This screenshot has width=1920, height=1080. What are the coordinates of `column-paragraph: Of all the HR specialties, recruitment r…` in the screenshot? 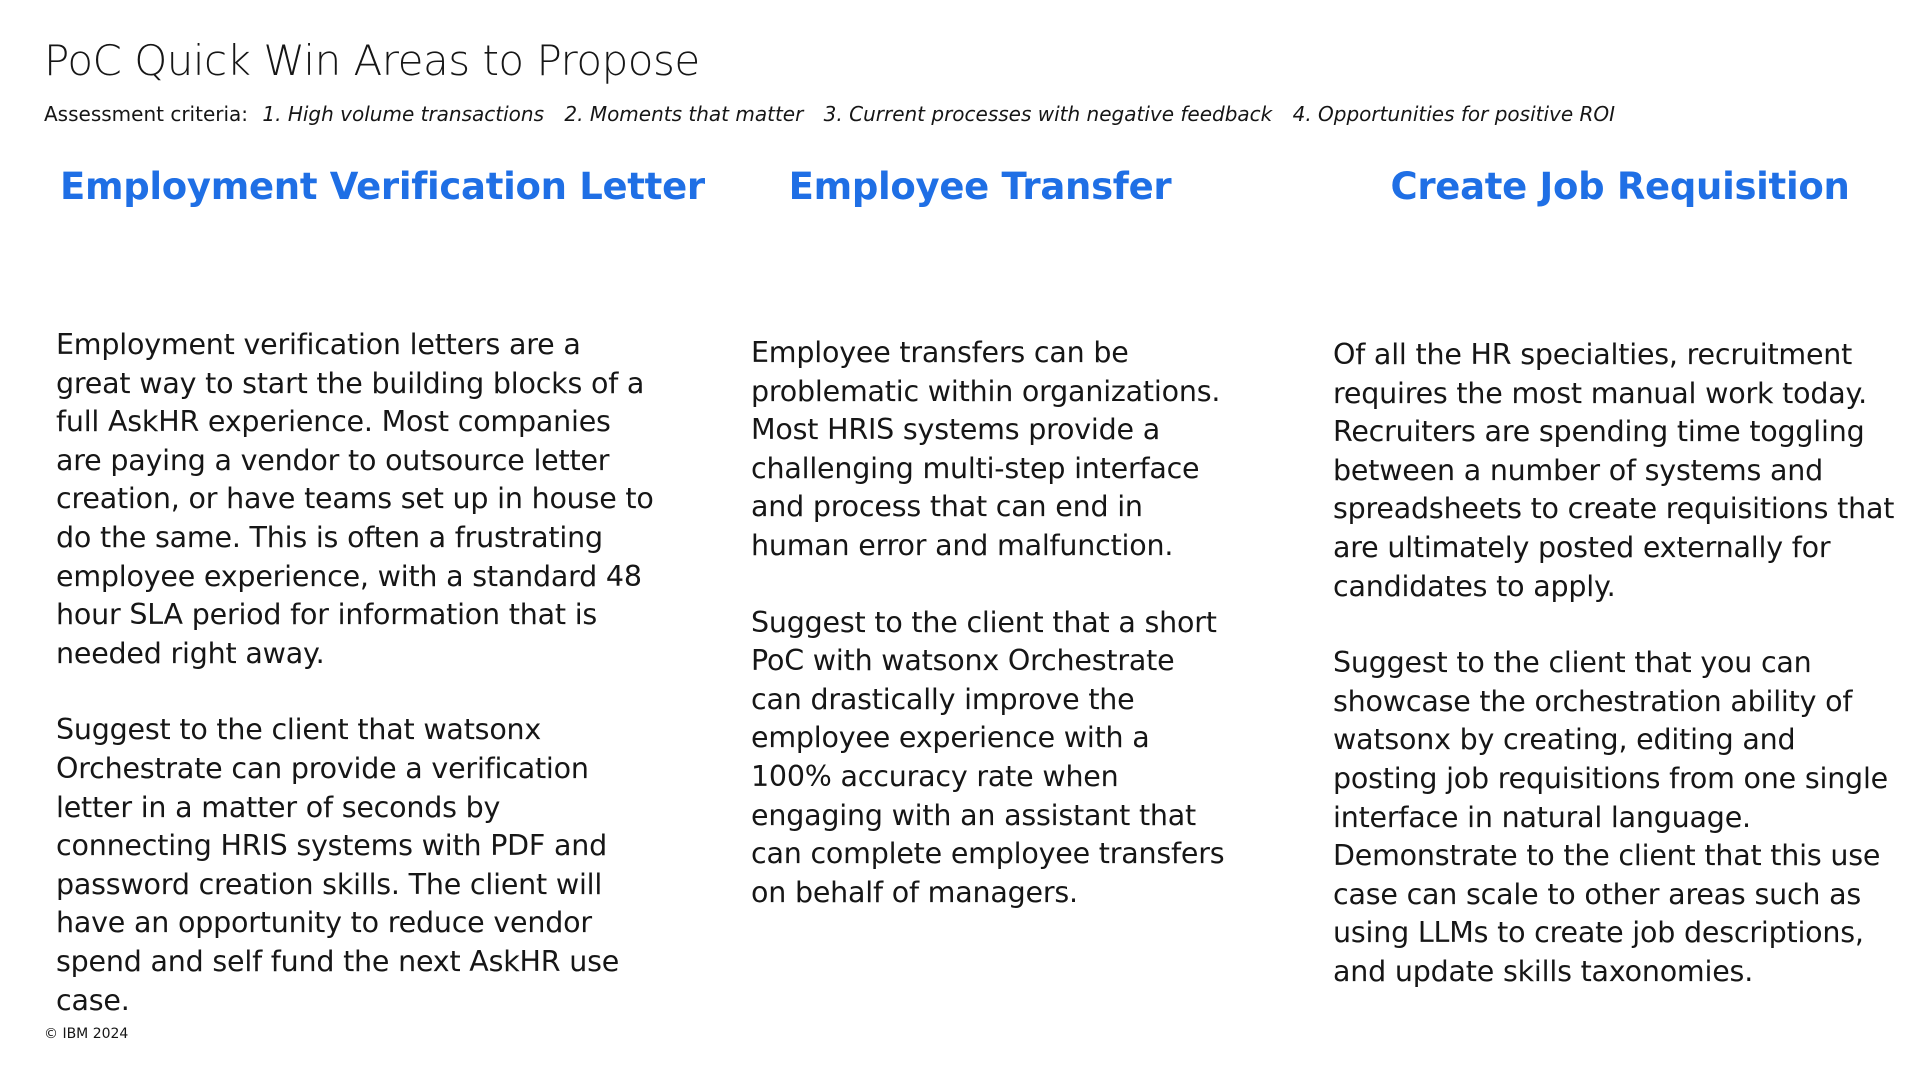 It's located at (1614, 470).